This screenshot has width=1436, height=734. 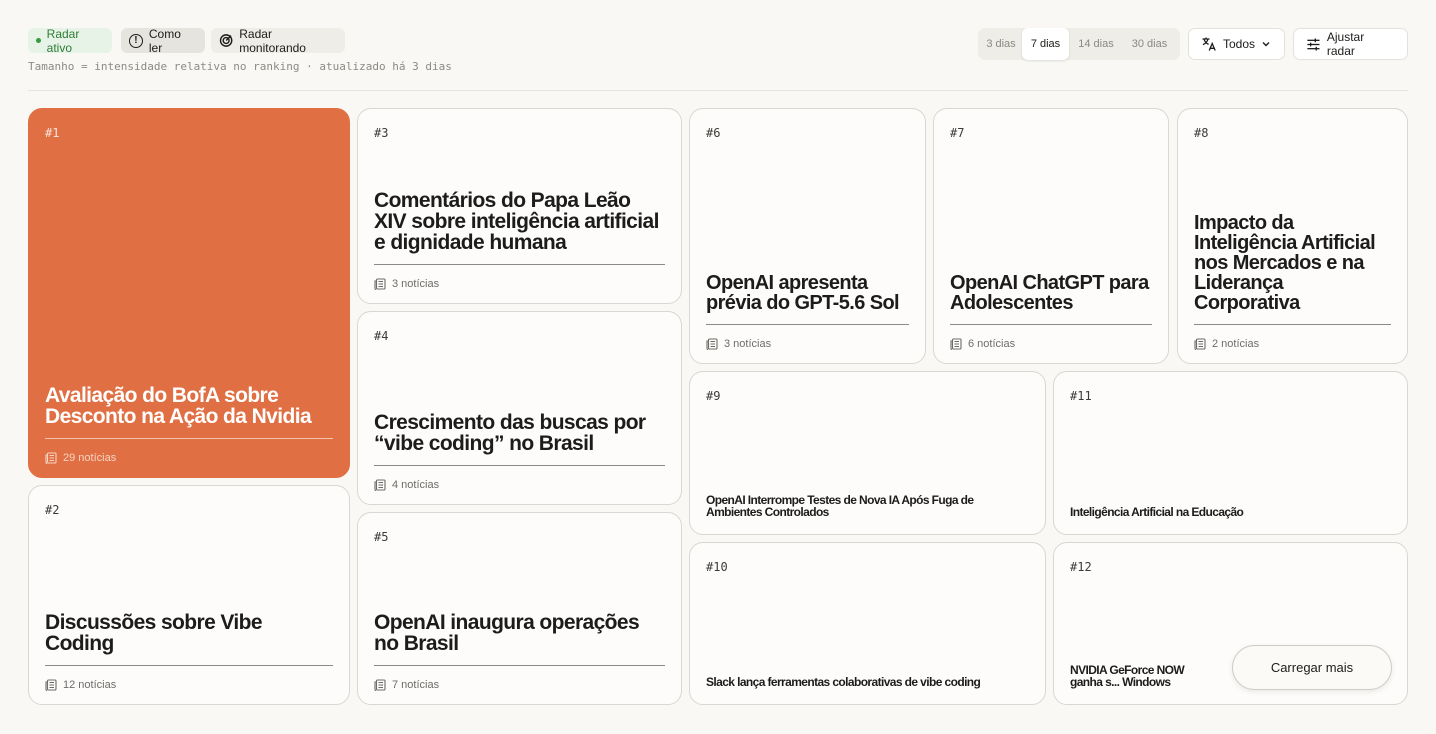 I want to click on topic-rank: #3, so click(x=381, y=133).